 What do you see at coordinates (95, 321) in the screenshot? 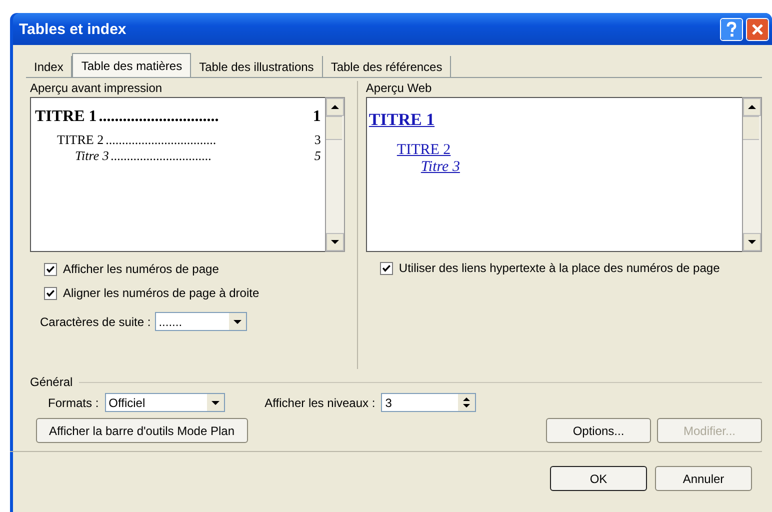
I see `field-label: Caractères de suite :` at bounding box center [95, 321].